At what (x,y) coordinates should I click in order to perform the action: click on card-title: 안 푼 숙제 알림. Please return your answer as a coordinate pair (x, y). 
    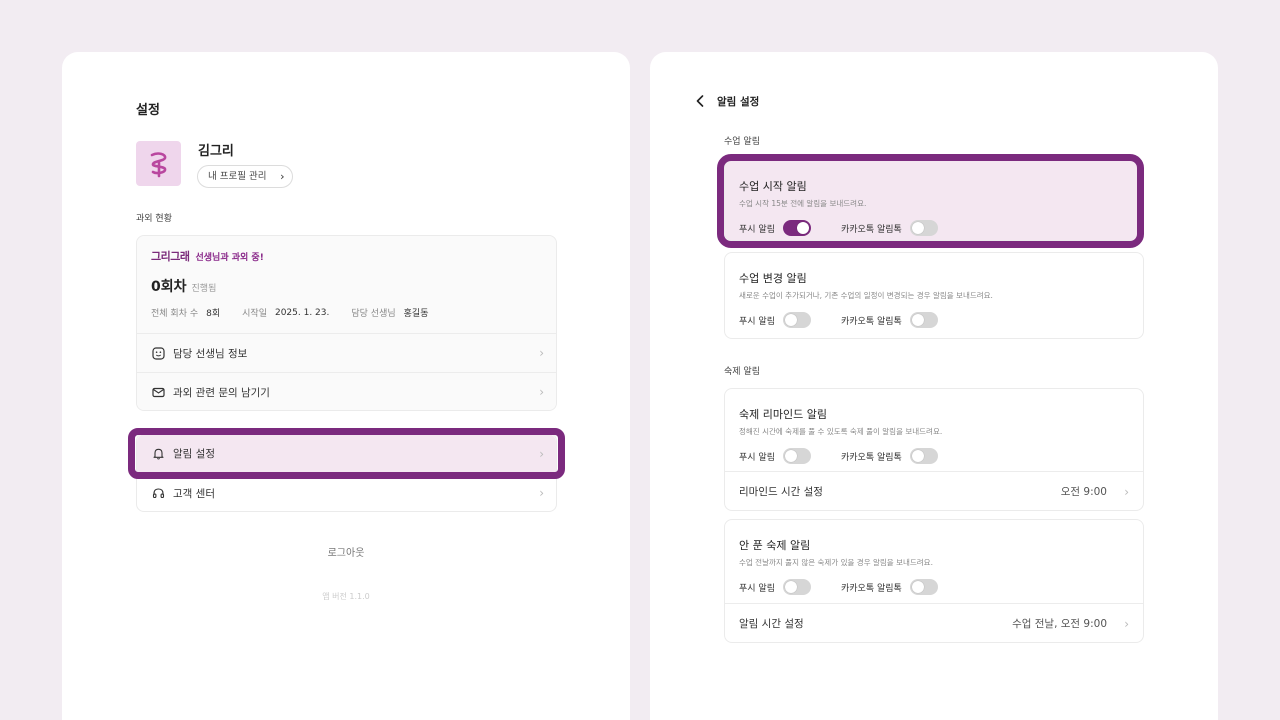
    Looking at the image, I should click on (775, 545).